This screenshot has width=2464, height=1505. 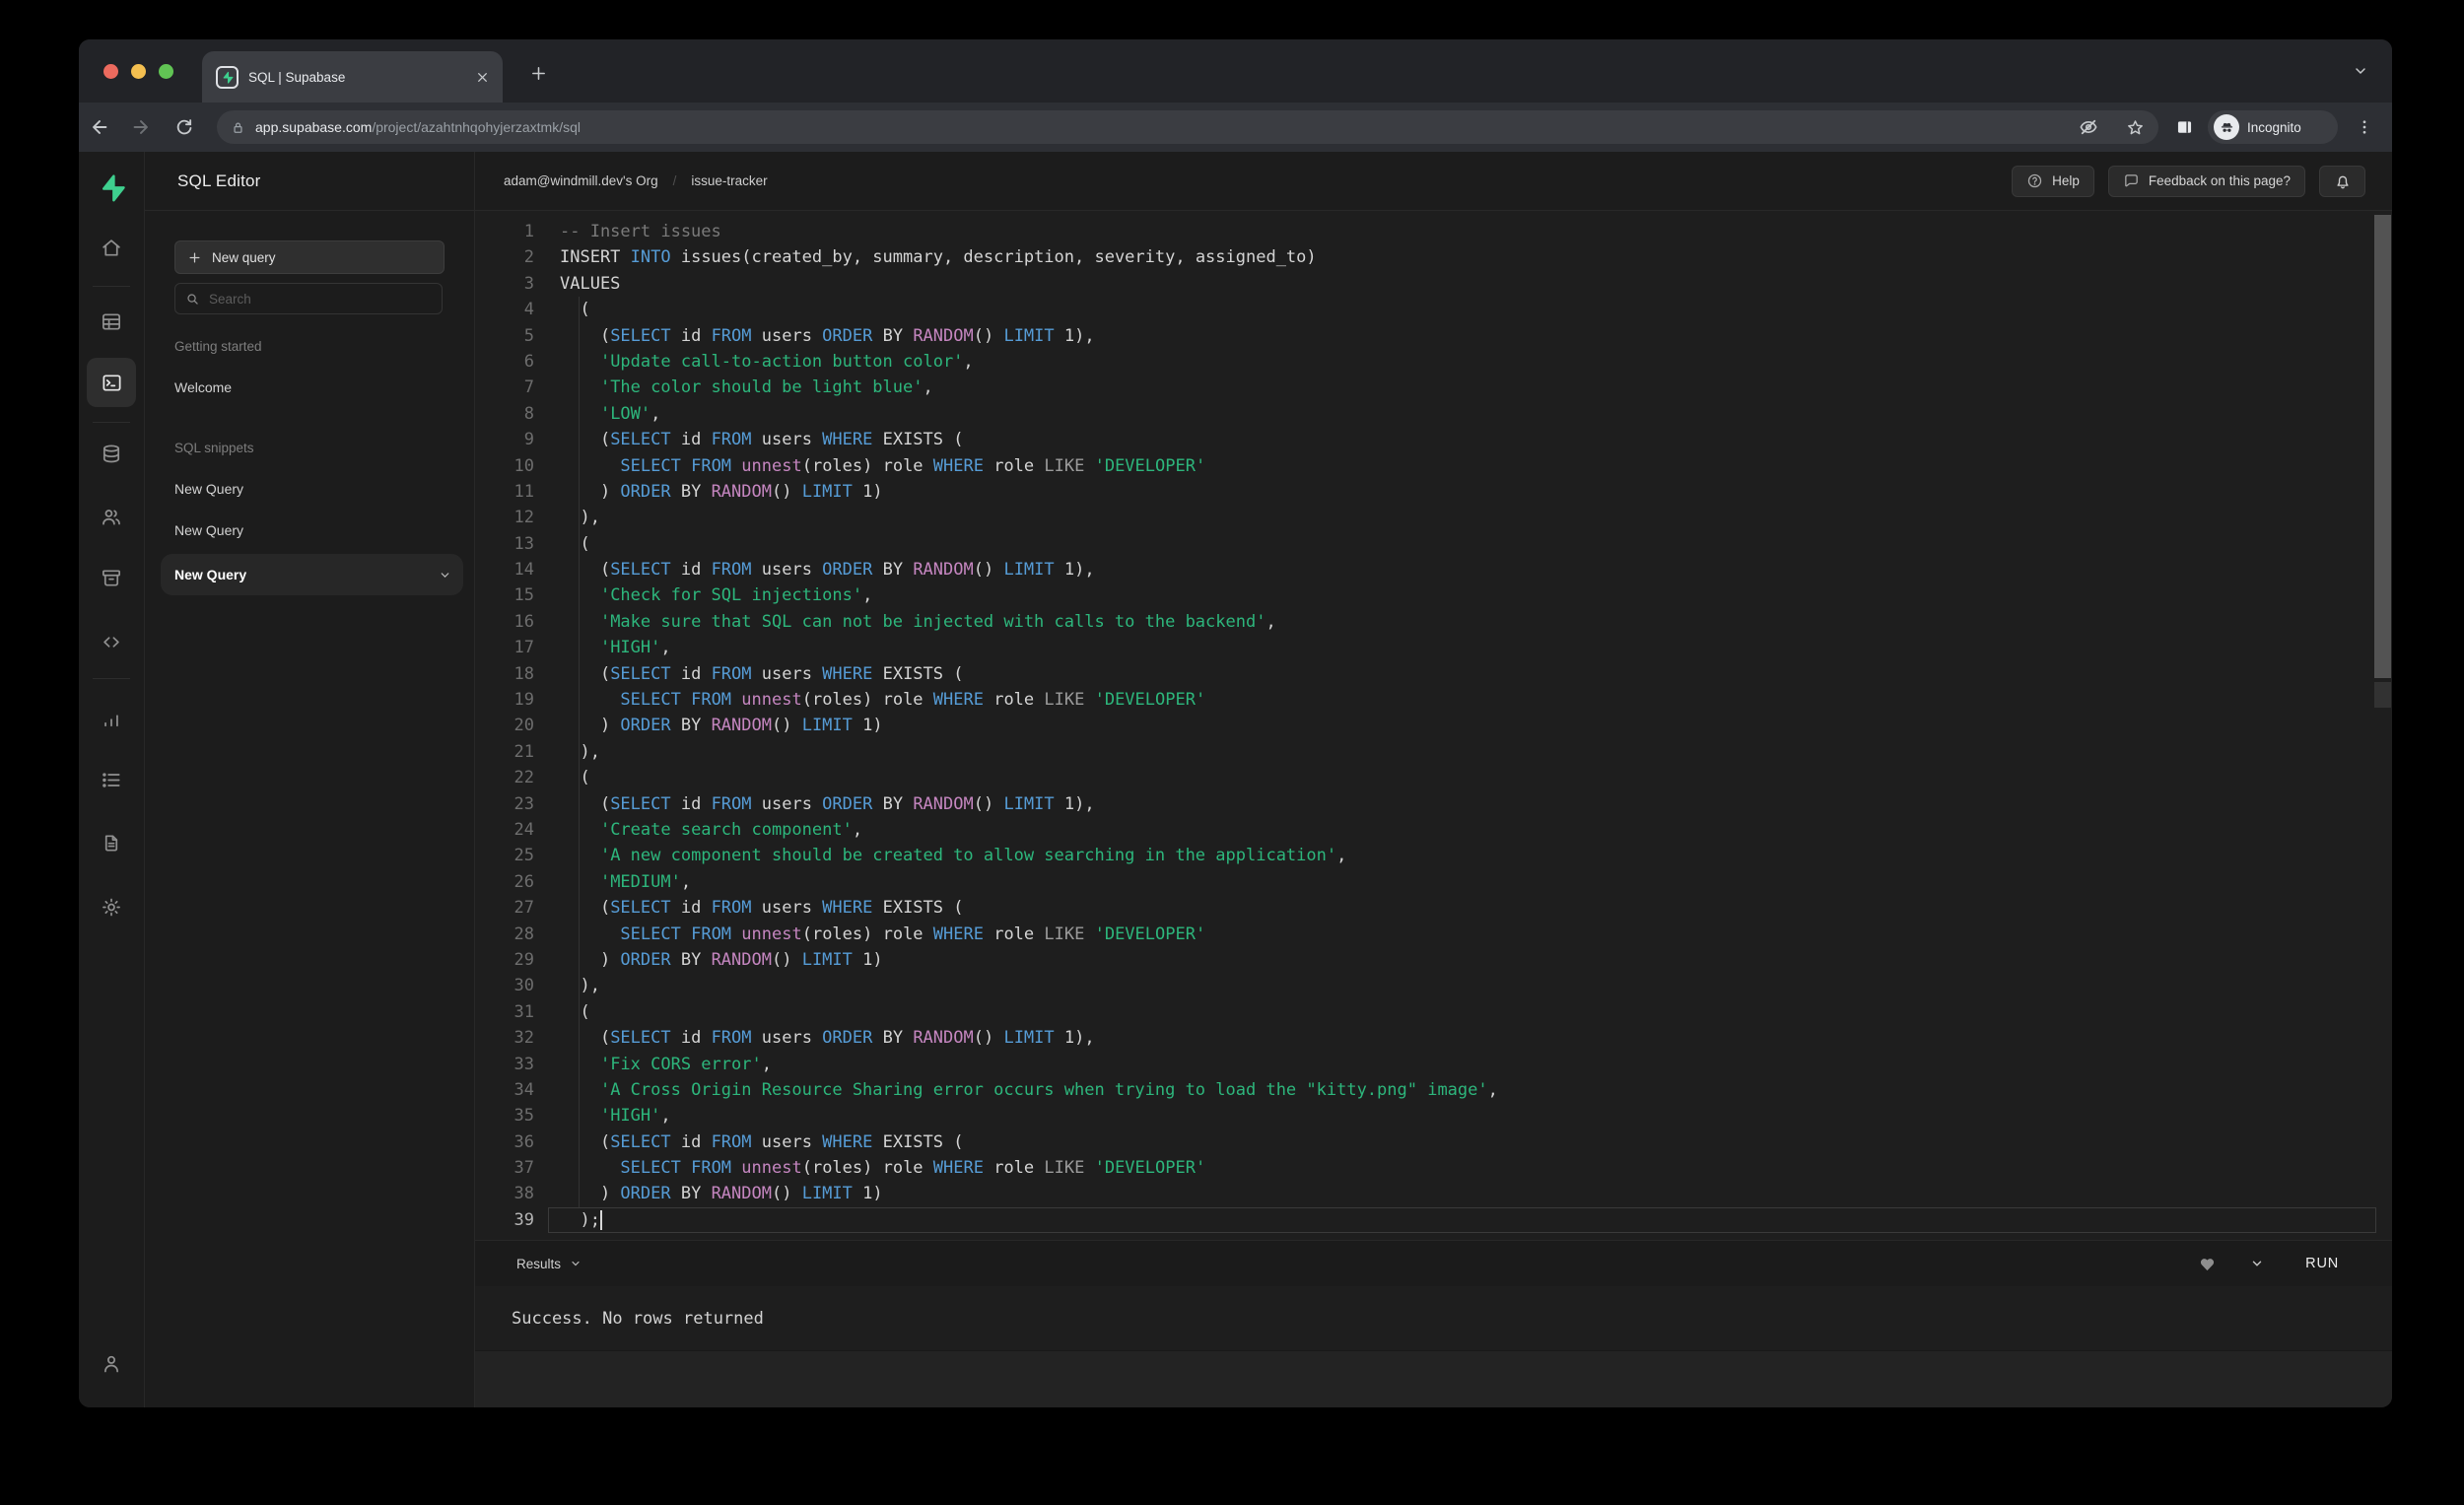 What do you see at coordinates (523, 1064) in the screenshot?
I see `line-number: 33` at bounding box center [523, 1064].